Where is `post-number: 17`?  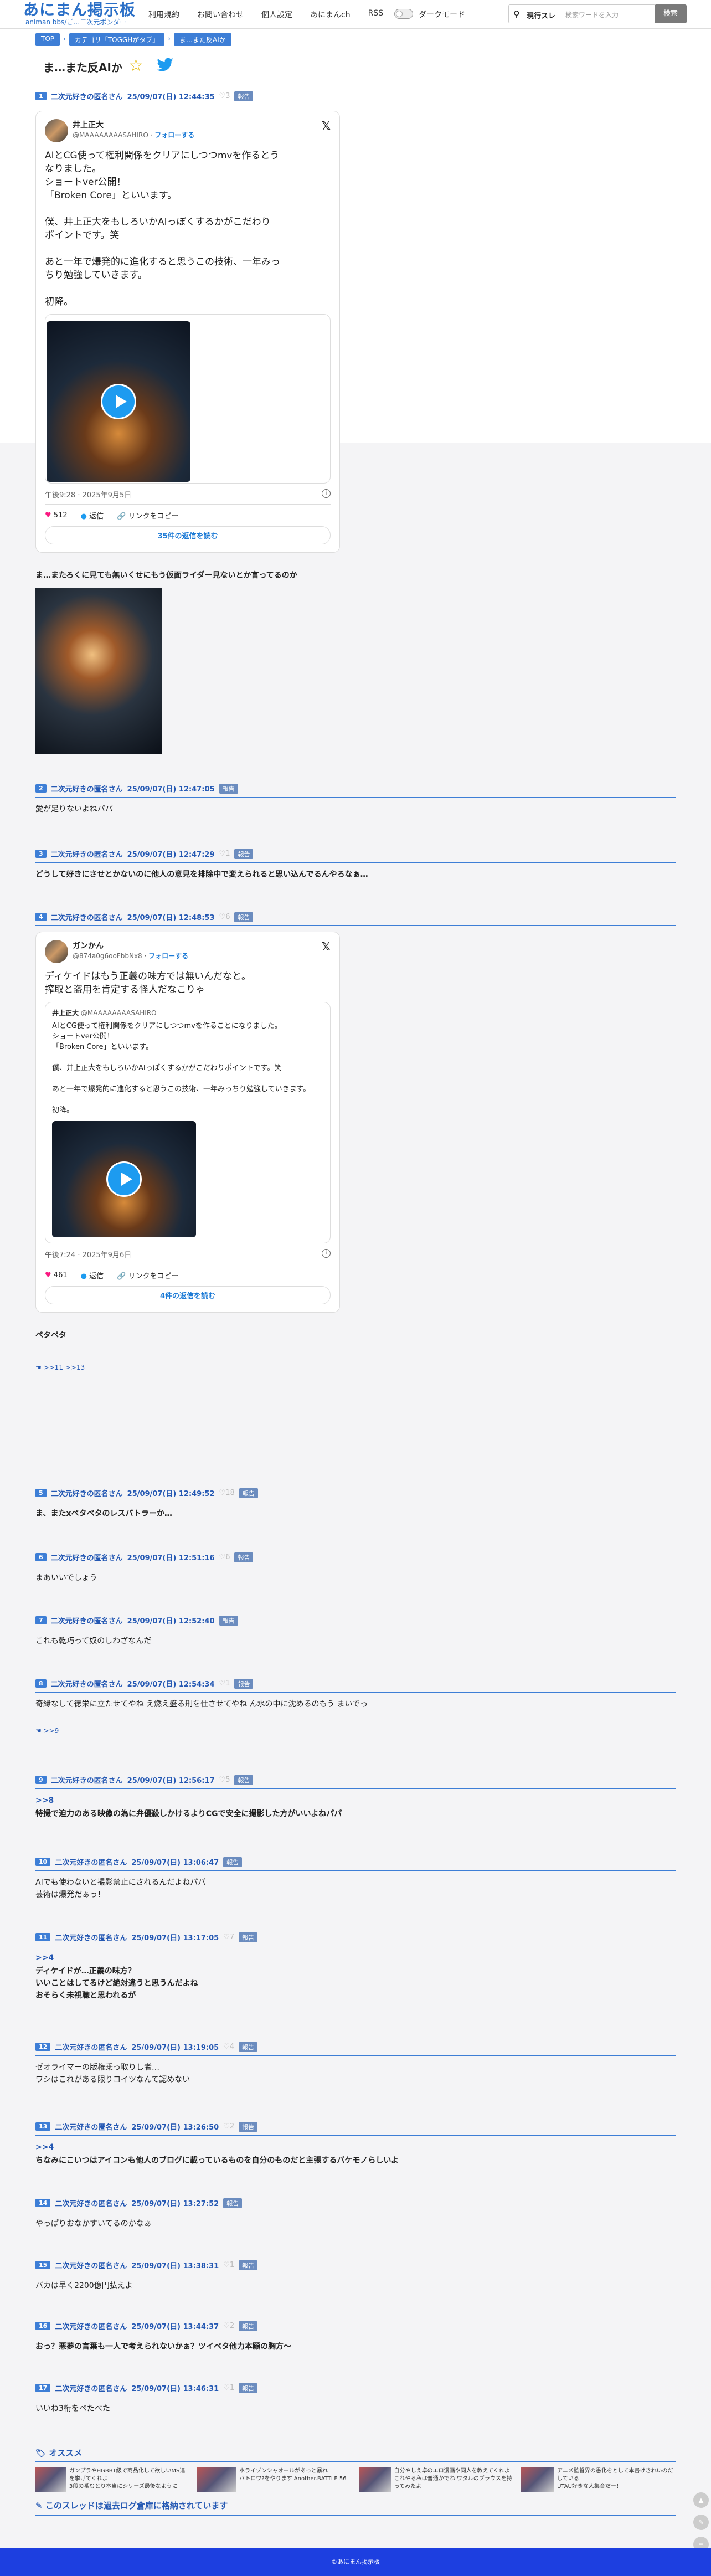 post-number: 17 is located at coordinates (43, 2388).